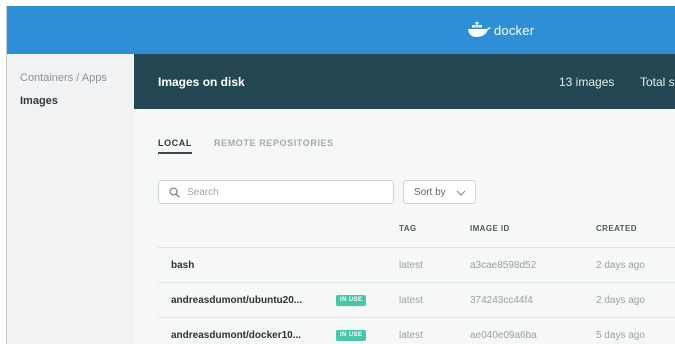  I want to click on table-row: bash latest a3cae8598d52 2 days ago, so click(416, 264).